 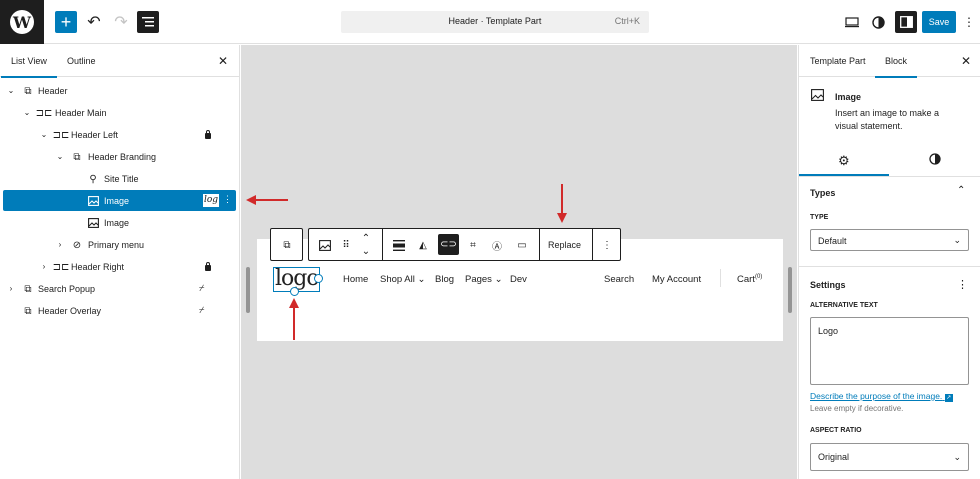 What do you see at coordinates (961, 190) in the screenshot?
I see `collapse-types-button: ⌃` at bounding box center [961, 190].